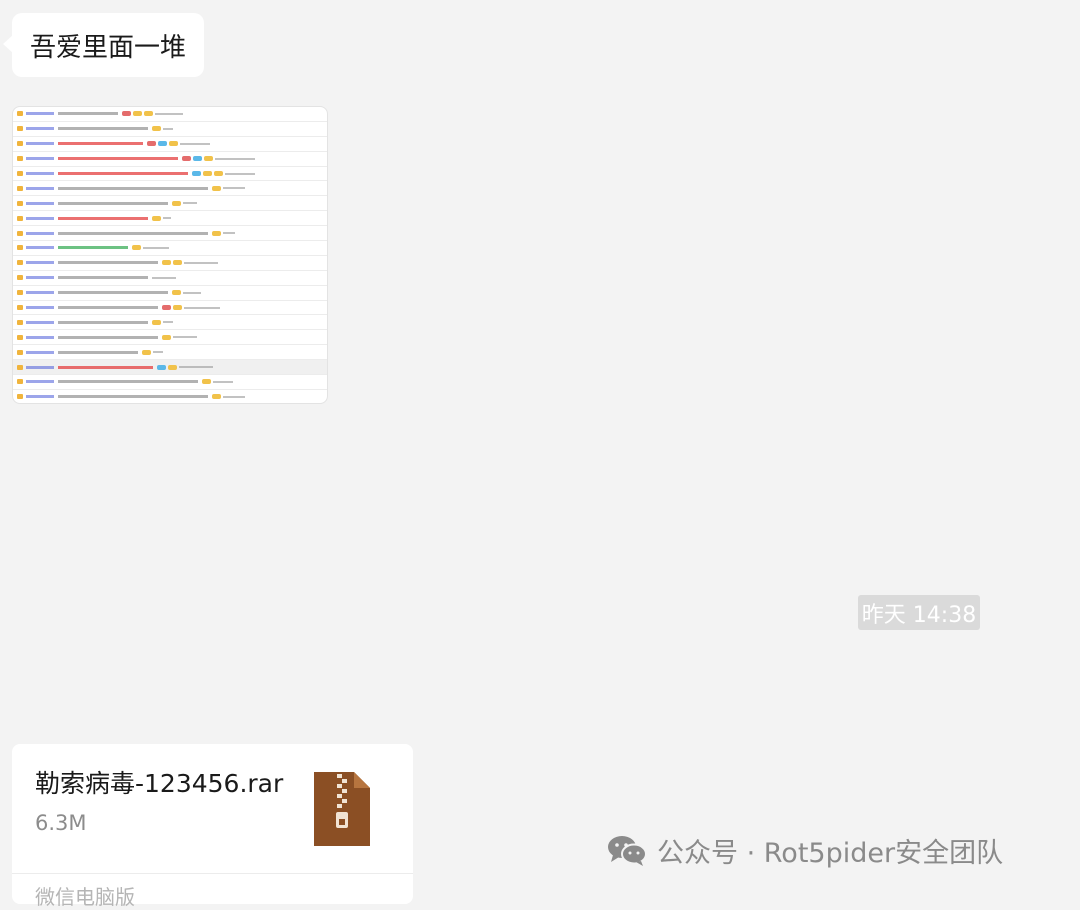  Describe the element at coordinates (159, 783) in the screenshot. I see `file-name: 勒索病毒-123456.rar` at that location.